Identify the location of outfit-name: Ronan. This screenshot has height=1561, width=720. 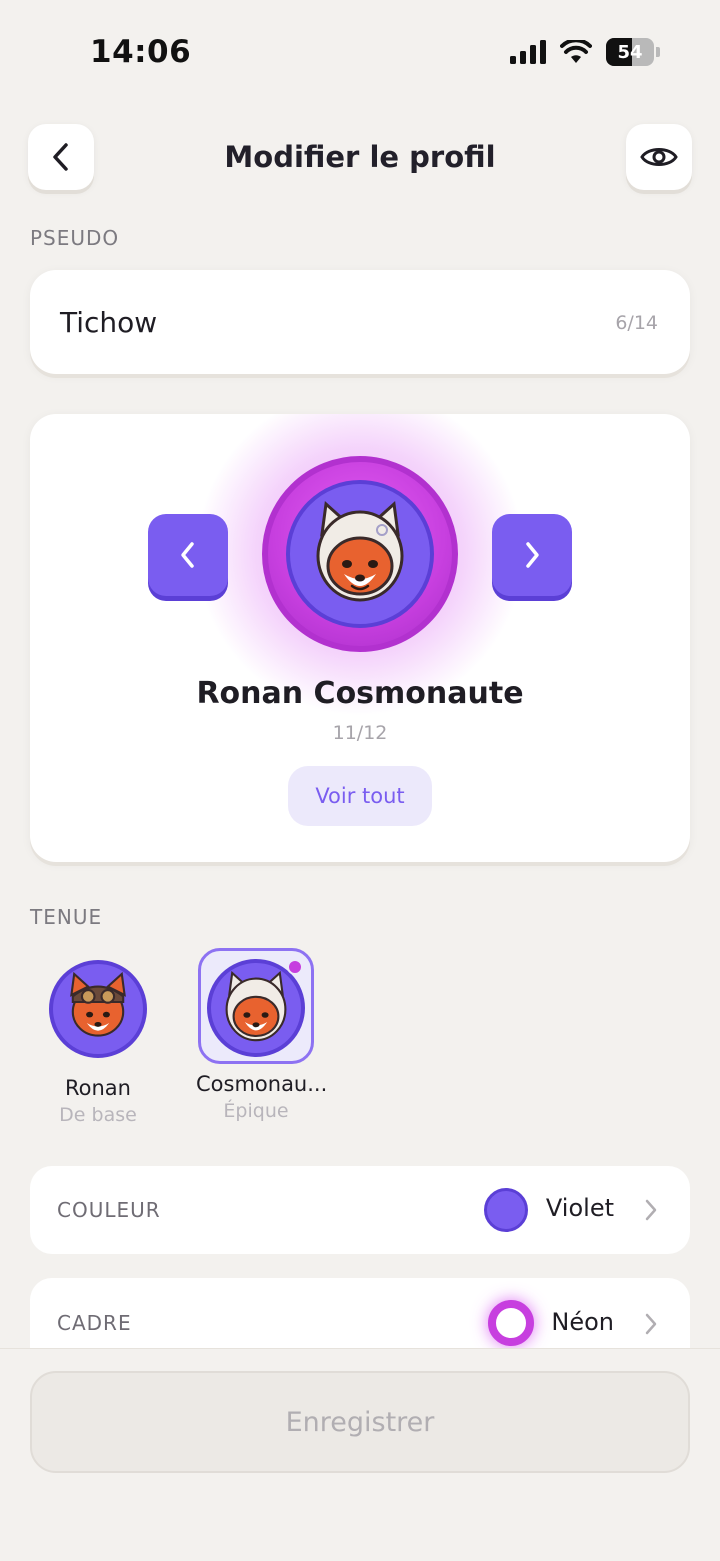
(98, 1088).